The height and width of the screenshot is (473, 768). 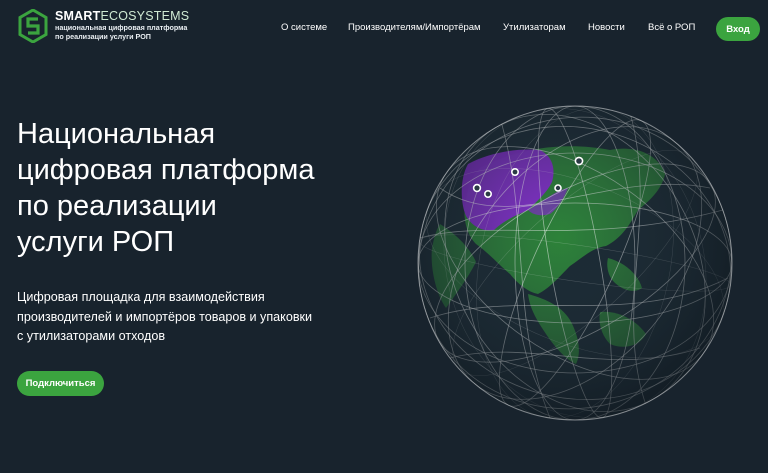 I want to click on nav-recyclers: Утилизаторам, so click(x=534, y=27).